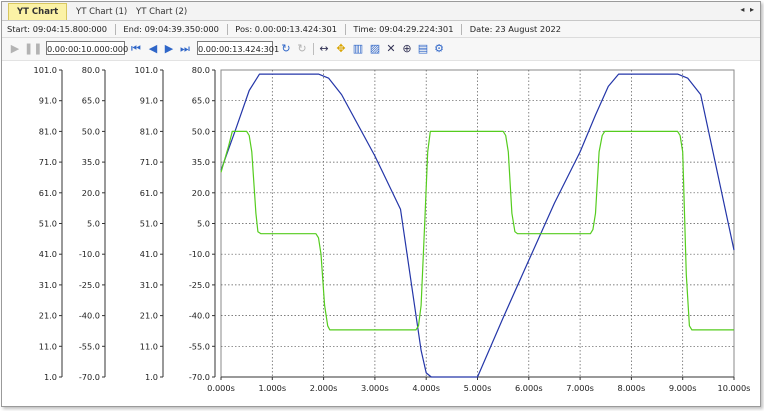 This screenshot has height=411, width=764. I want to click on time-label: Time:, so click(365, 29).